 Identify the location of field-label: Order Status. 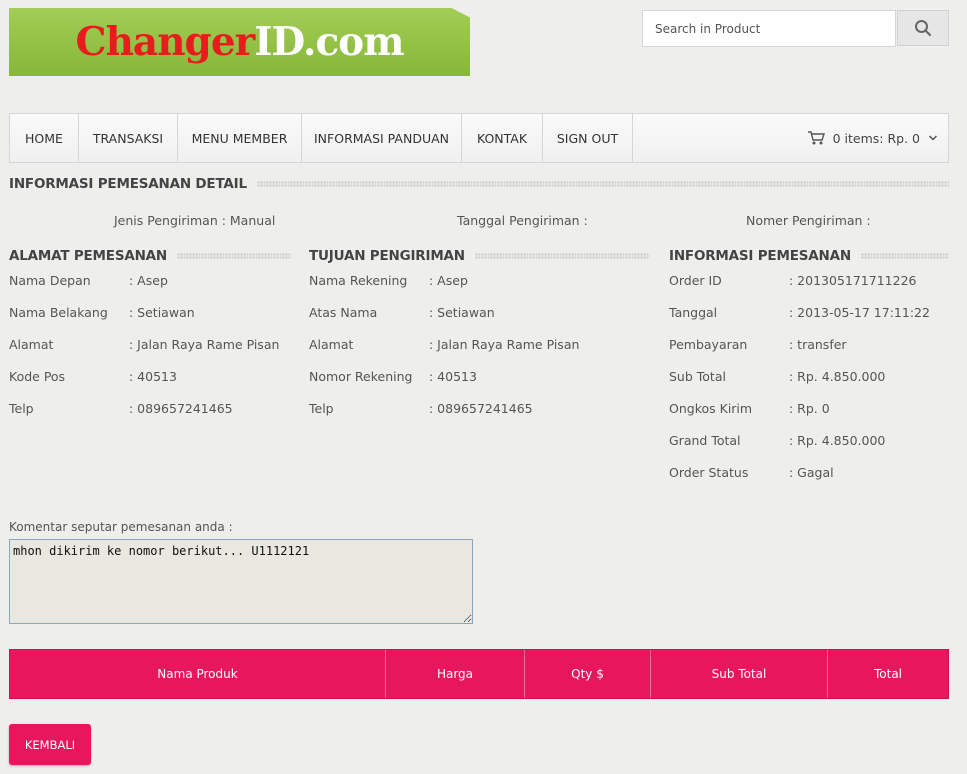
(709, 472).